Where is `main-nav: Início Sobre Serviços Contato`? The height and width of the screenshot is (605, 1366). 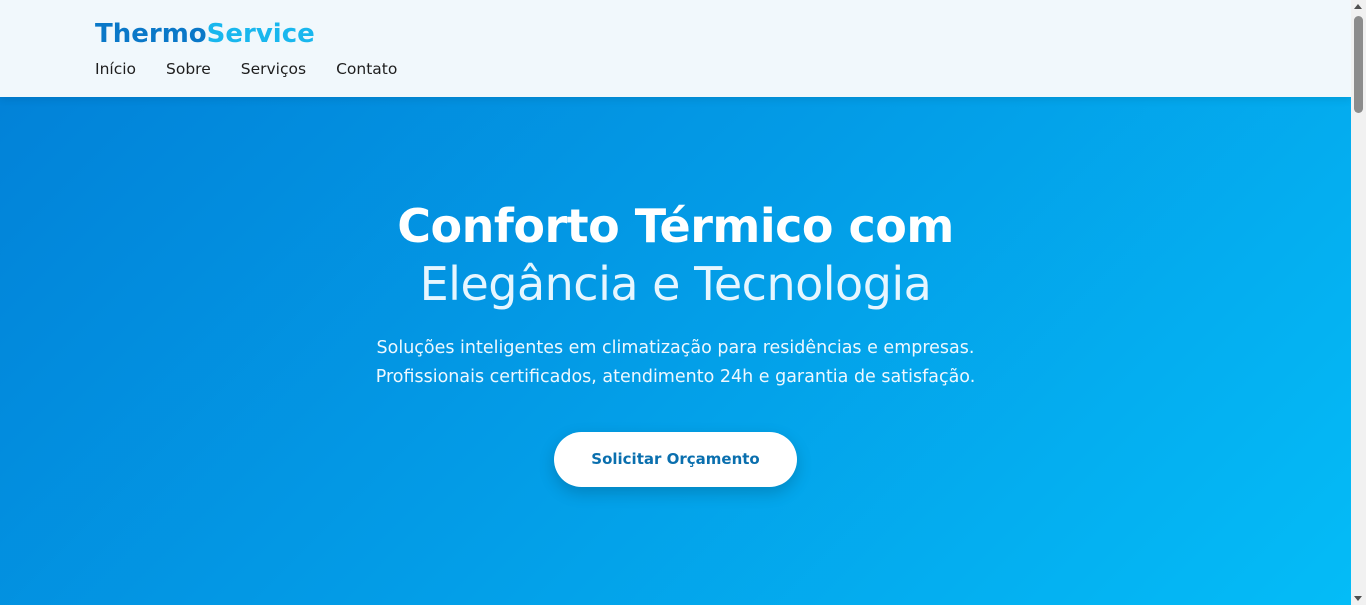
main-nav: Início Sobre Serviços Contato is located at coordinates (261, 69).